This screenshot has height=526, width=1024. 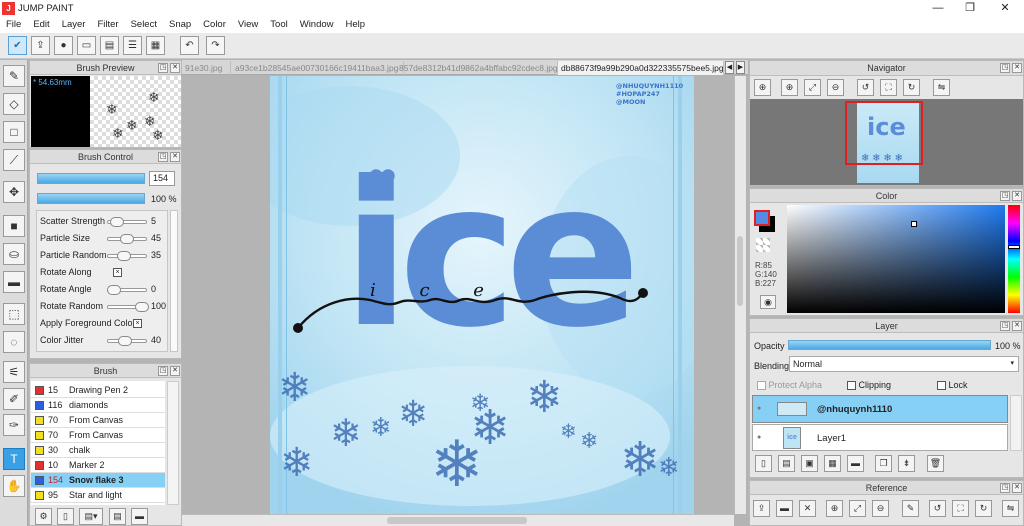 What do you see at coordinates (880, 409) in the screenshot?
I see `layer-row: ● @nhuquynh1110` at bounding box center [880, 409].